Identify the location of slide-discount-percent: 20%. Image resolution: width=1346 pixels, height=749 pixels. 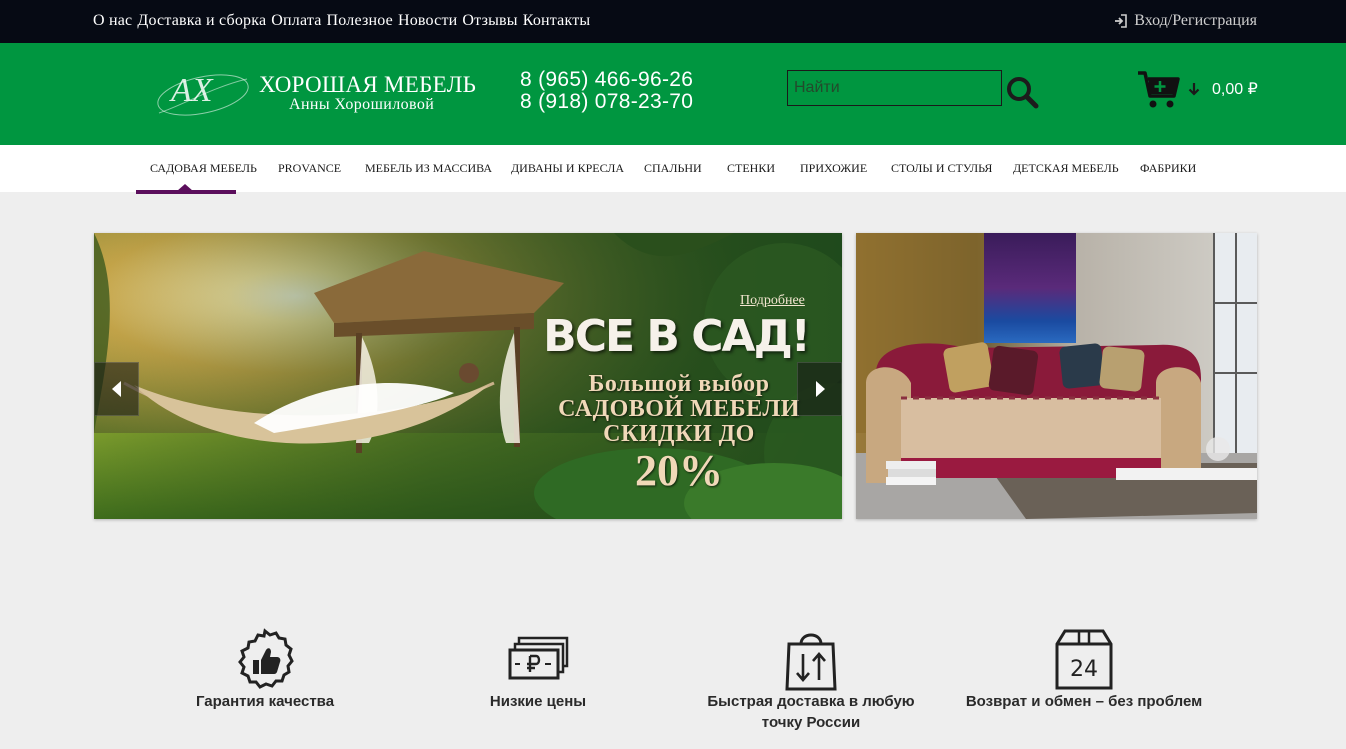
(679, 470).